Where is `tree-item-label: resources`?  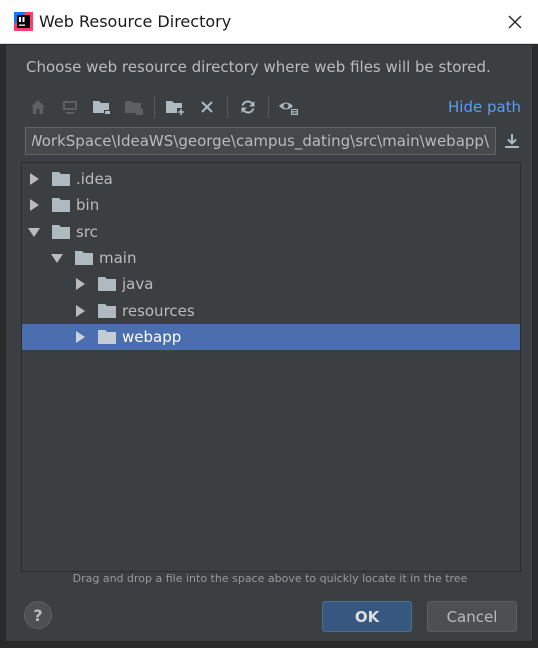
tree-item-label: resources is located at coordinates (158, 310).